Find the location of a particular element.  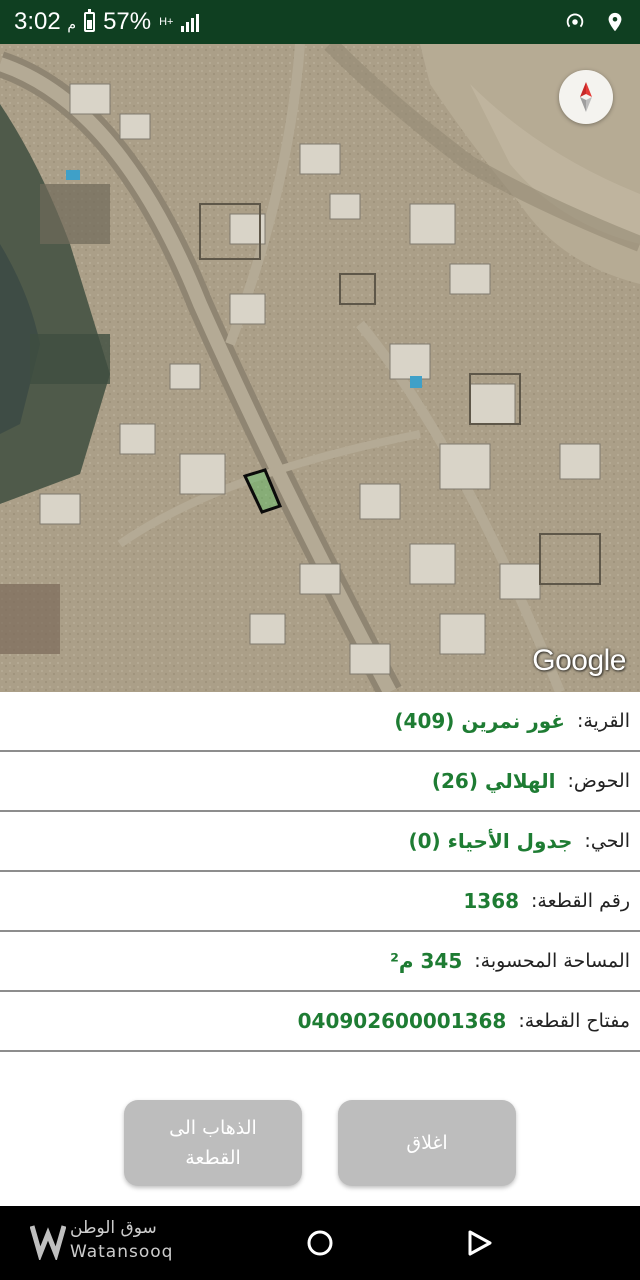

signal-icon is located at coordinates (190, 22).